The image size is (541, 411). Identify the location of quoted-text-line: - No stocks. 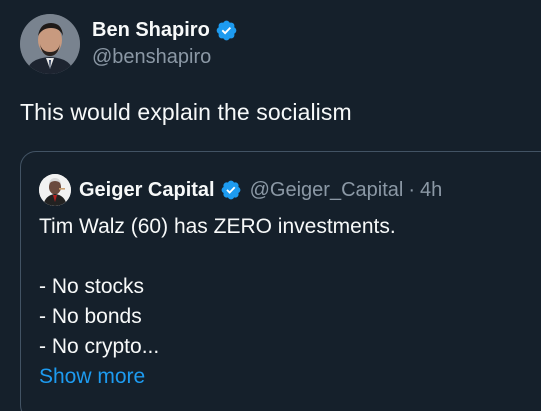
(92, 286).